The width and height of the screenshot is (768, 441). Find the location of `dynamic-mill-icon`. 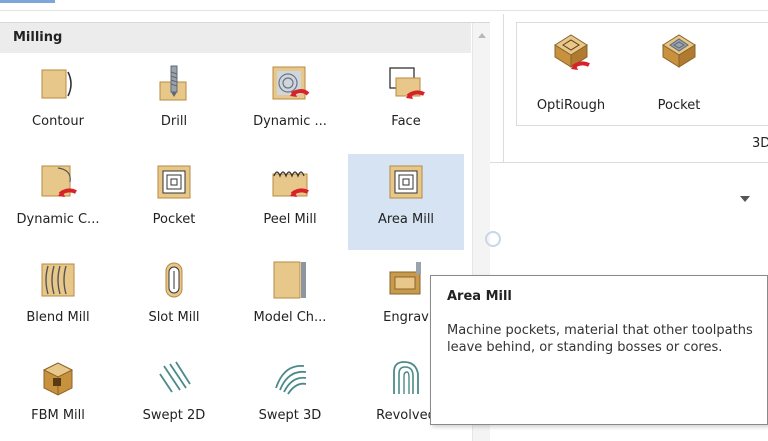

dynamic-mill-icon is located at coordinates (291, 83).